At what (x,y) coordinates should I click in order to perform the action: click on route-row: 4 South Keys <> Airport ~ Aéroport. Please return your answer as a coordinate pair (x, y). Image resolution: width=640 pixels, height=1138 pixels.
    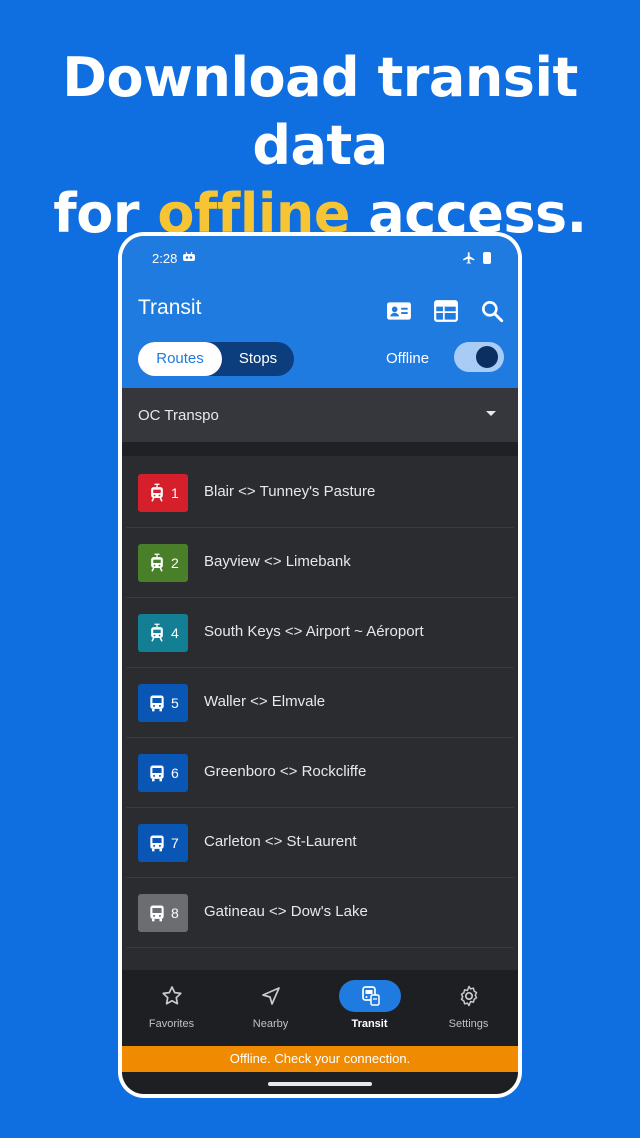
    Looking at the image, I should click on (320, 633).